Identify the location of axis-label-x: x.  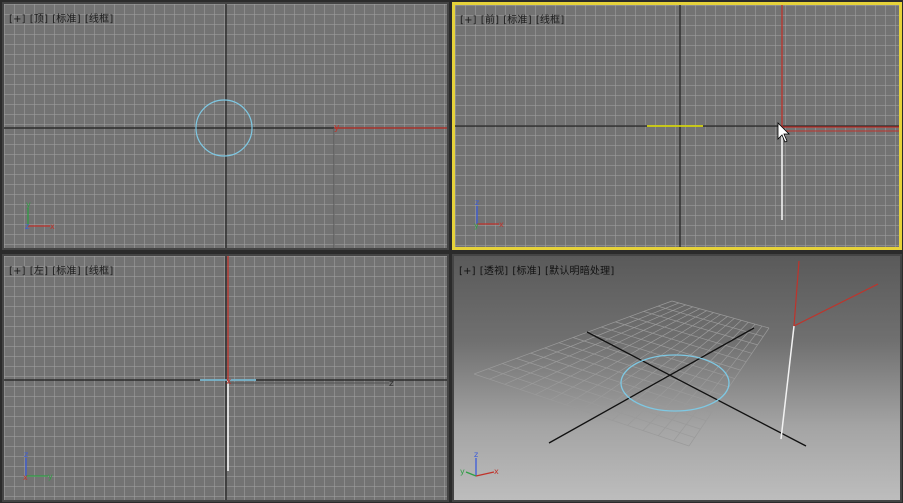
(229, 382).